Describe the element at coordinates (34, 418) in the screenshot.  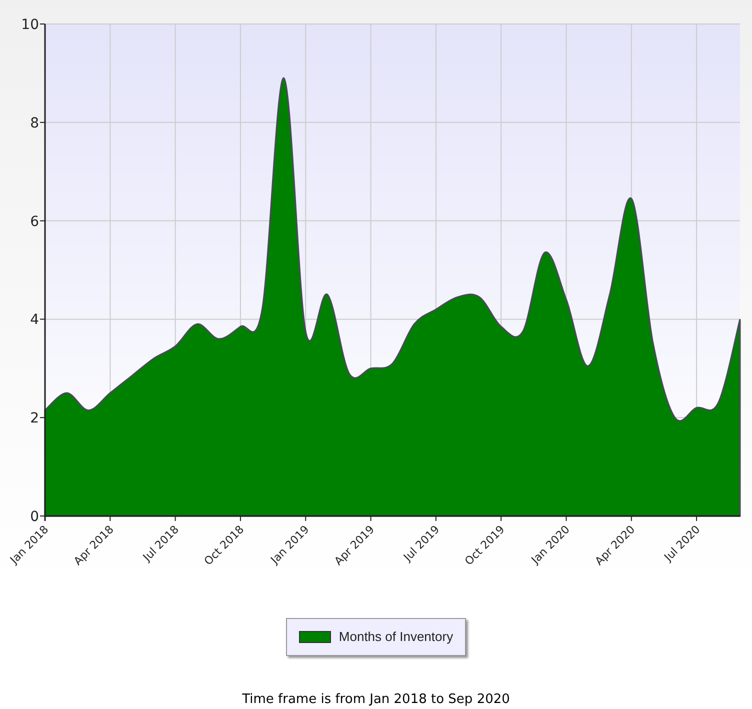
I see `axis-tick-label: 2` at that location.